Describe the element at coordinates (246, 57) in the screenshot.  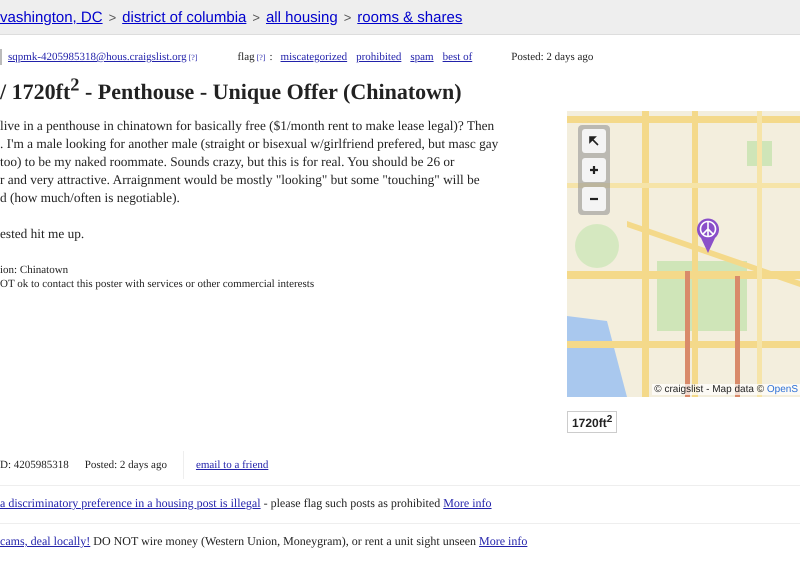
I see `flag-label: flag` at that location.